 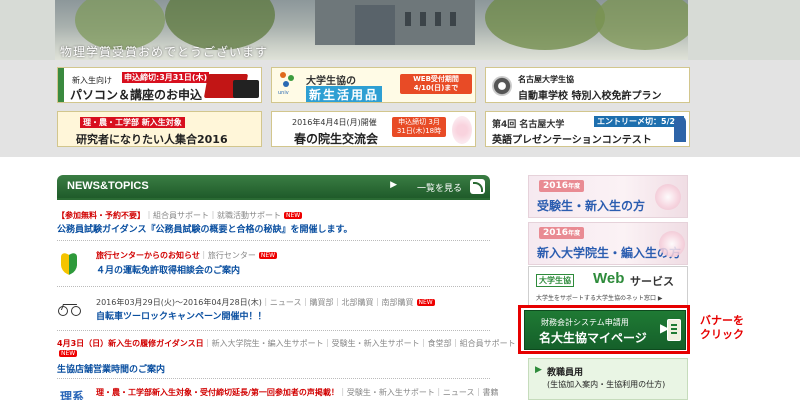 I want to click on person-icon, so click(x=680, y=129).